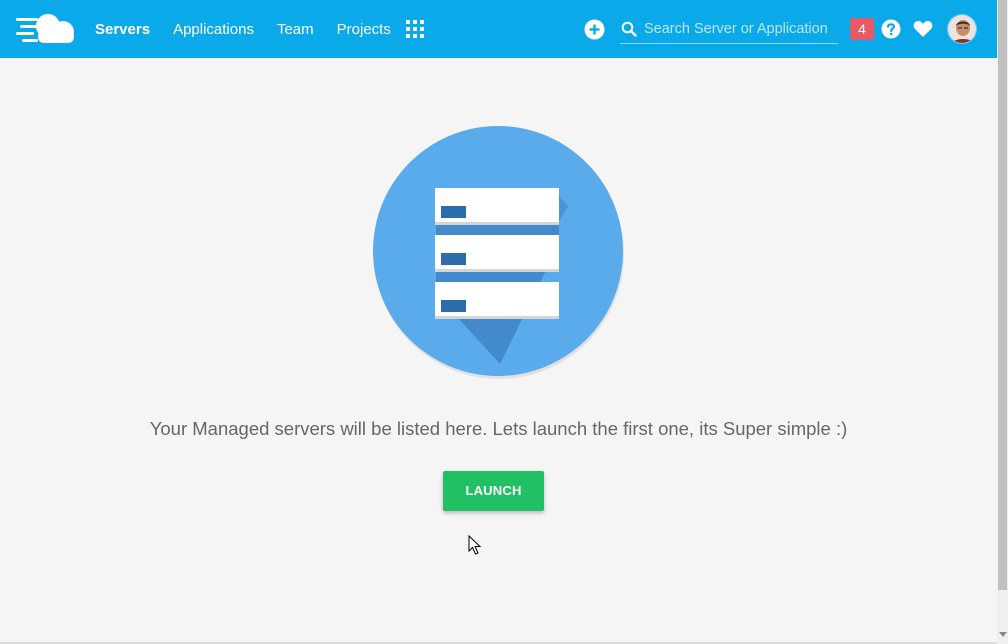 Image resolution: width=1008 pixels, height=644 pixels. What do you see at coordinates (47, 29) in the screenshot?
I see `cloudways-logo` at bounding box center [47, 29].